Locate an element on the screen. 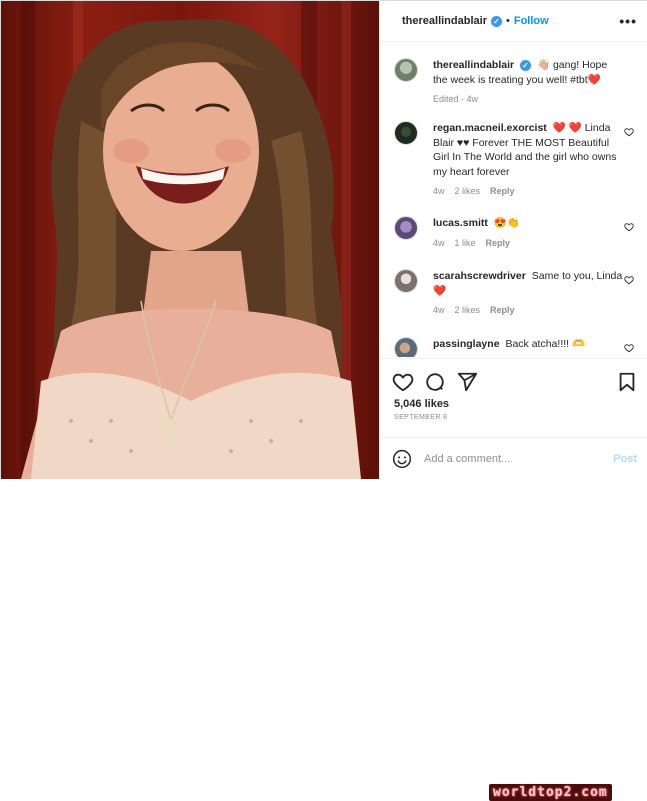  add-comment-bar: Post is located at coordinates (513, 458).